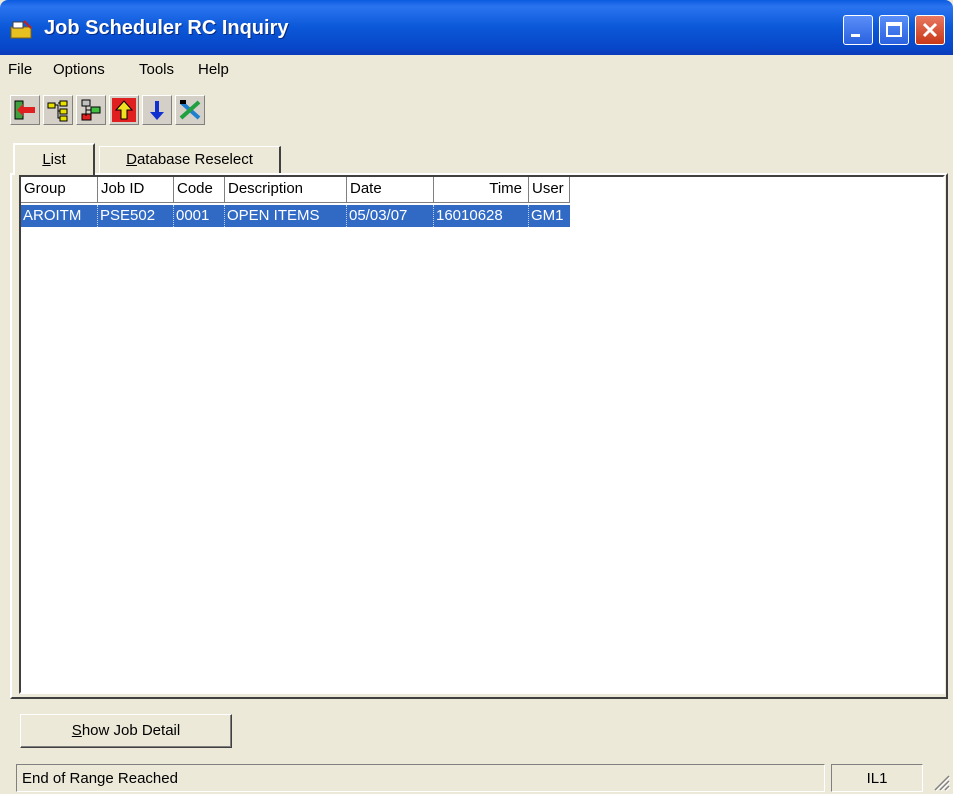 This screenshot has height=794, width=953. I want to click on tree-icon, so click(57, 111).